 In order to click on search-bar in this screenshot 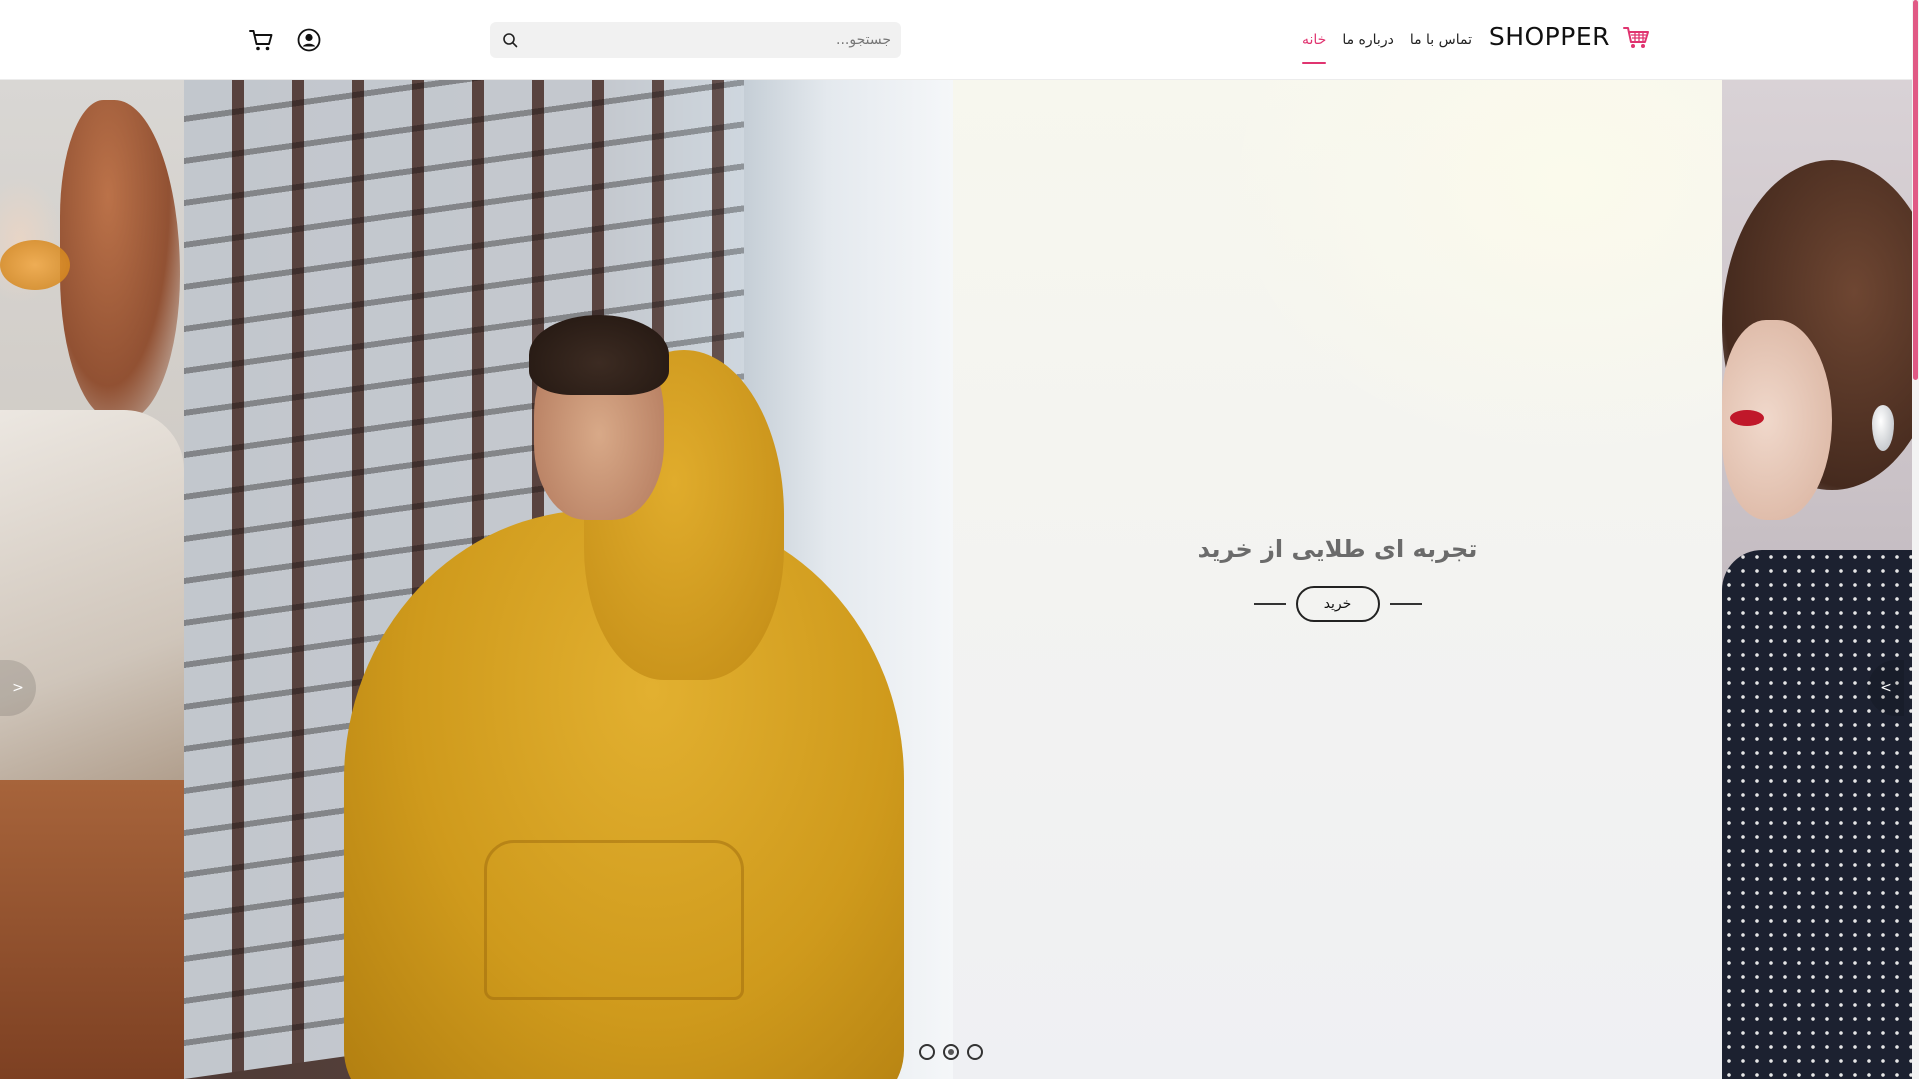, I will do `click(695, 40)`.